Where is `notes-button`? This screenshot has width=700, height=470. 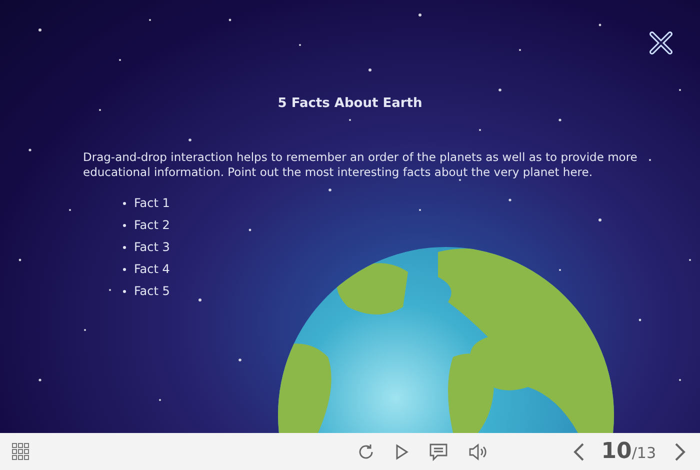
notes-button is located at coordinates (438, 451).